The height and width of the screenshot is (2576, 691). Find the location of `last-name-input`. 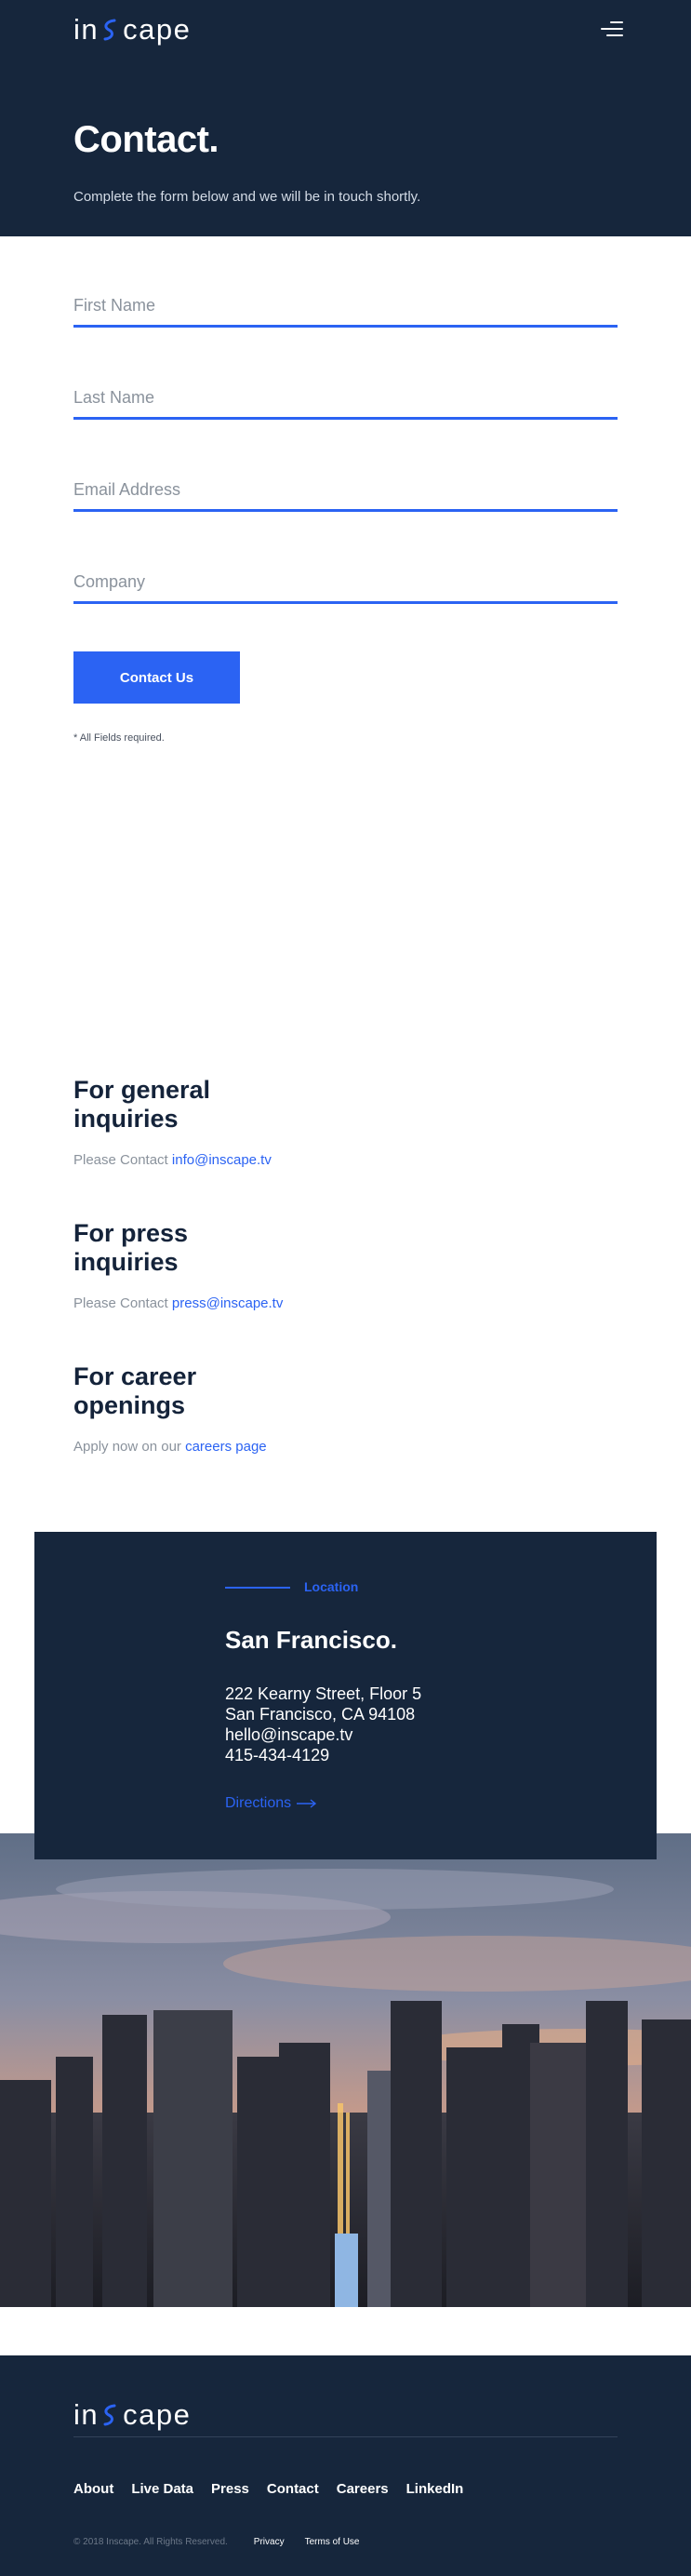

last-name-input is located at coordinates (346, 398).